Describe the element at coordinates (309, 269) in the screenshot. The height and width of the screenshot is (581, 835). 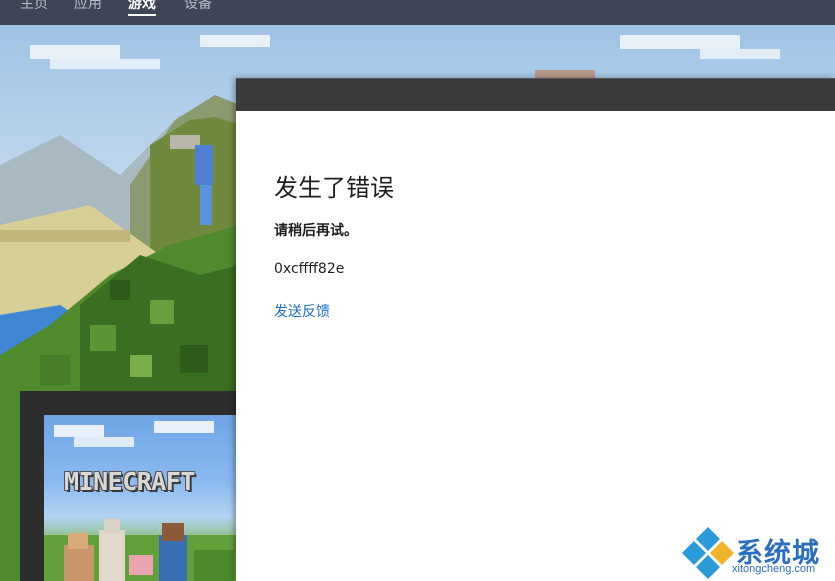
I see `error-code: 0xcffff82e` at that location.